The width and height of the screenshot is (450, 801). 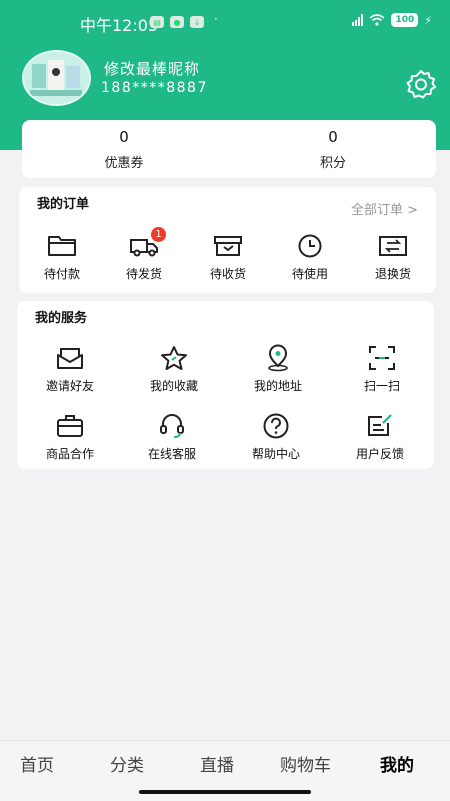 I want to click on service-help-center: 帮助中心, so click(x=276, y=436).